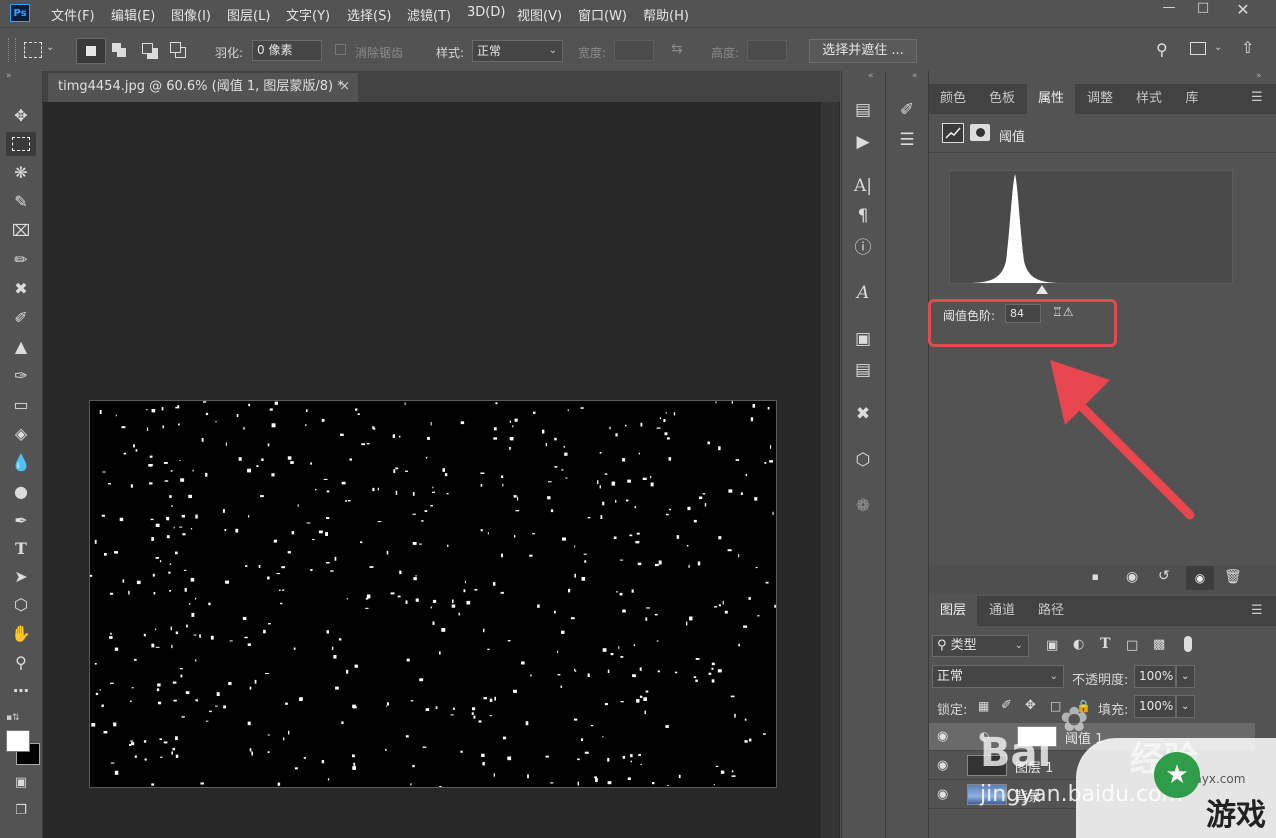  Describe the element at coordinates (175, 47) in the screenshot. I see `intersect-selection-icon` at that location.